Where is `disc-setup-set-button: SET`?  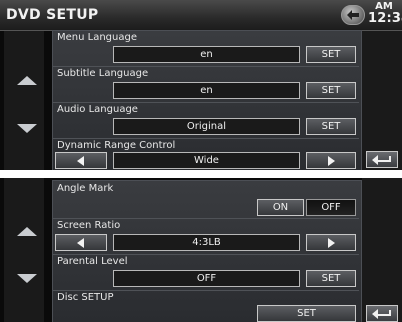
disc-setup-set-button: SET is located at coordinates (306, 313).